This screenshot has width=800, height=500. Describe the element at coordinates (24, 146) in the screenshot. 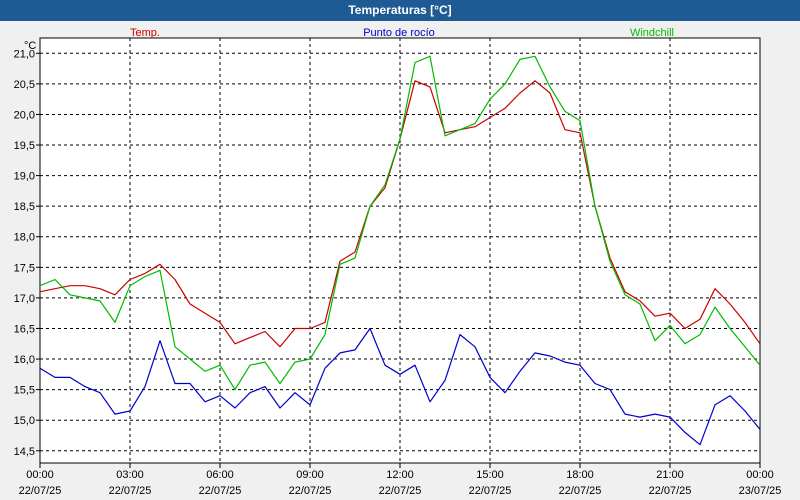

I see `y-tick-label: 19,5` at that location.